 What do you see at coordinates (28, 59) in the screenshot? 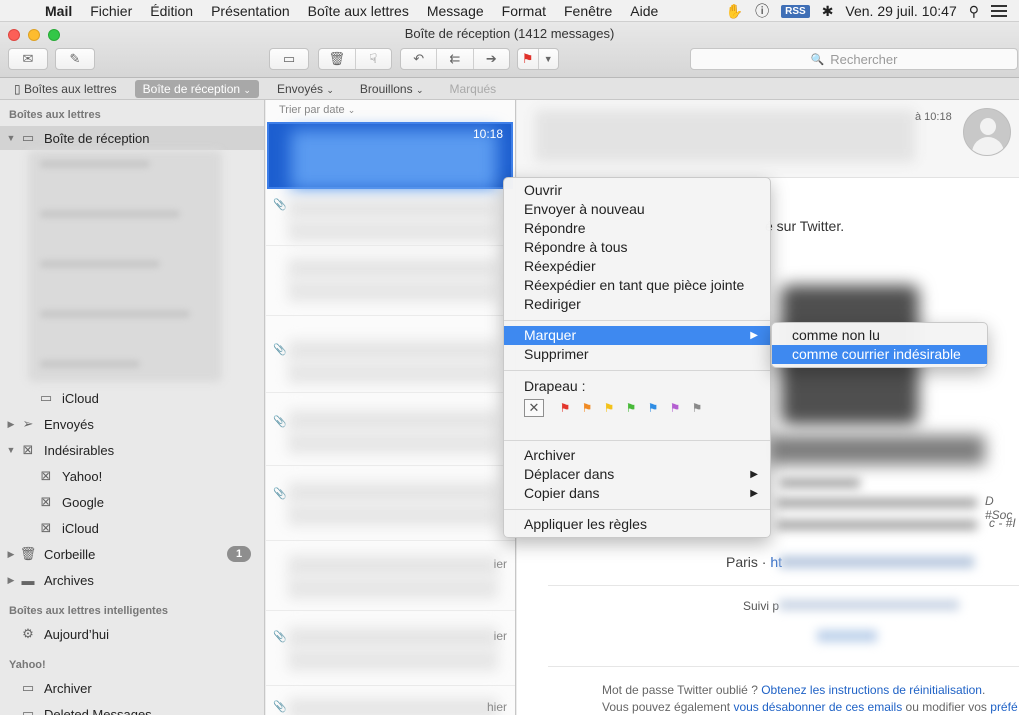
I see `get-mail-button: ✉` at bounding box center [28, 59].